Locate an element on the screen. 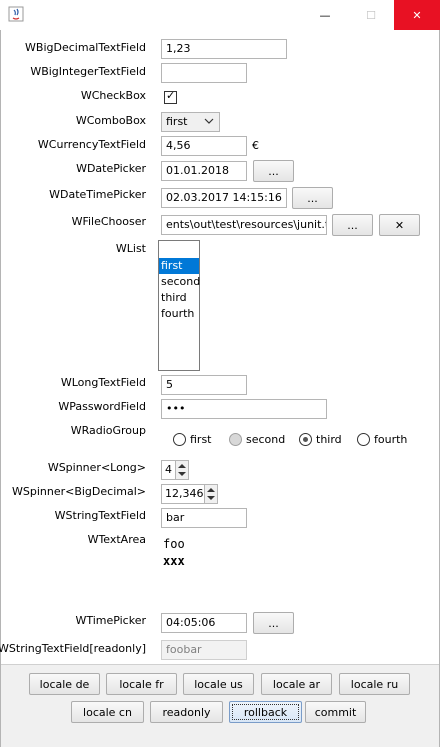 The image size is (440, 748). label-big-integer: WBigIntegerTextField is located at coordinates (88, 71).